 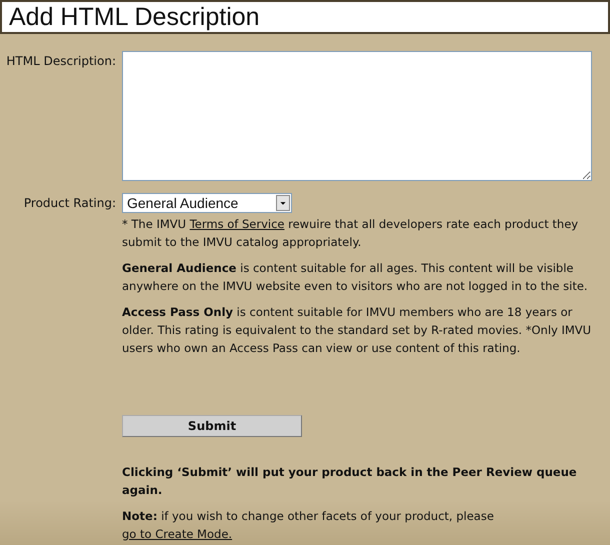 What do you see at coordinates (207, 203) in the screenshot?
I see `rating-dropdown: General Audience` at bounding box center [207, 203].